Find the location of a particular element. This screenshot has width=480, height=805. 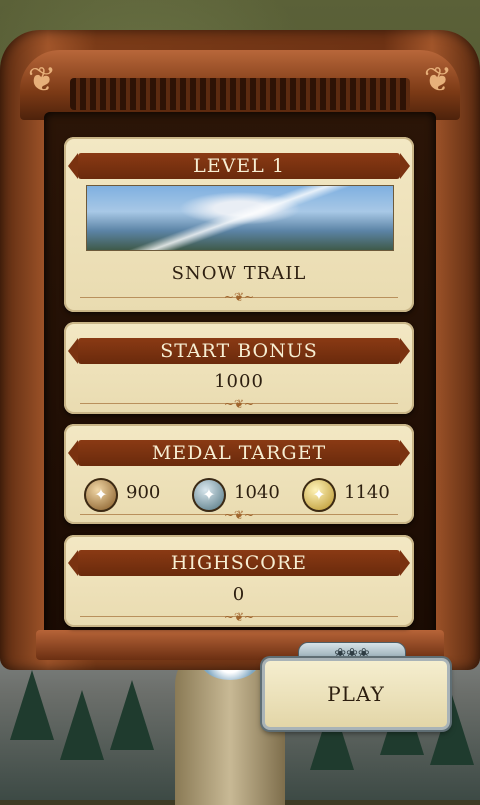

medal-target-panel: MEDAL TARGET ✦ 900 ✦ 1040 ✦ 1140 ~❦~ is located at coordinates (239, 474).